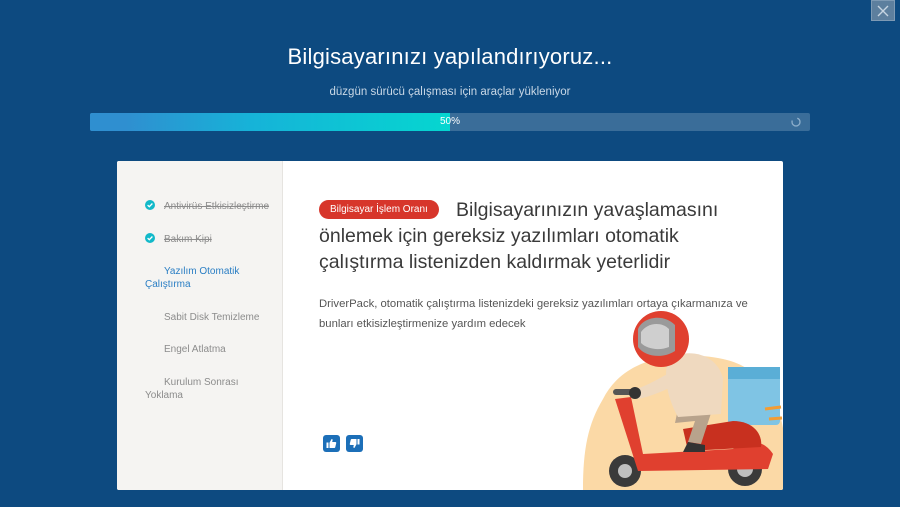 This screenshot has width=900, height=507. What do you see at coordinates (217, 206) in the screenshot?
I see `step-label: Antivirüs Etkisizleştirme` at bounding box center [217, 206].